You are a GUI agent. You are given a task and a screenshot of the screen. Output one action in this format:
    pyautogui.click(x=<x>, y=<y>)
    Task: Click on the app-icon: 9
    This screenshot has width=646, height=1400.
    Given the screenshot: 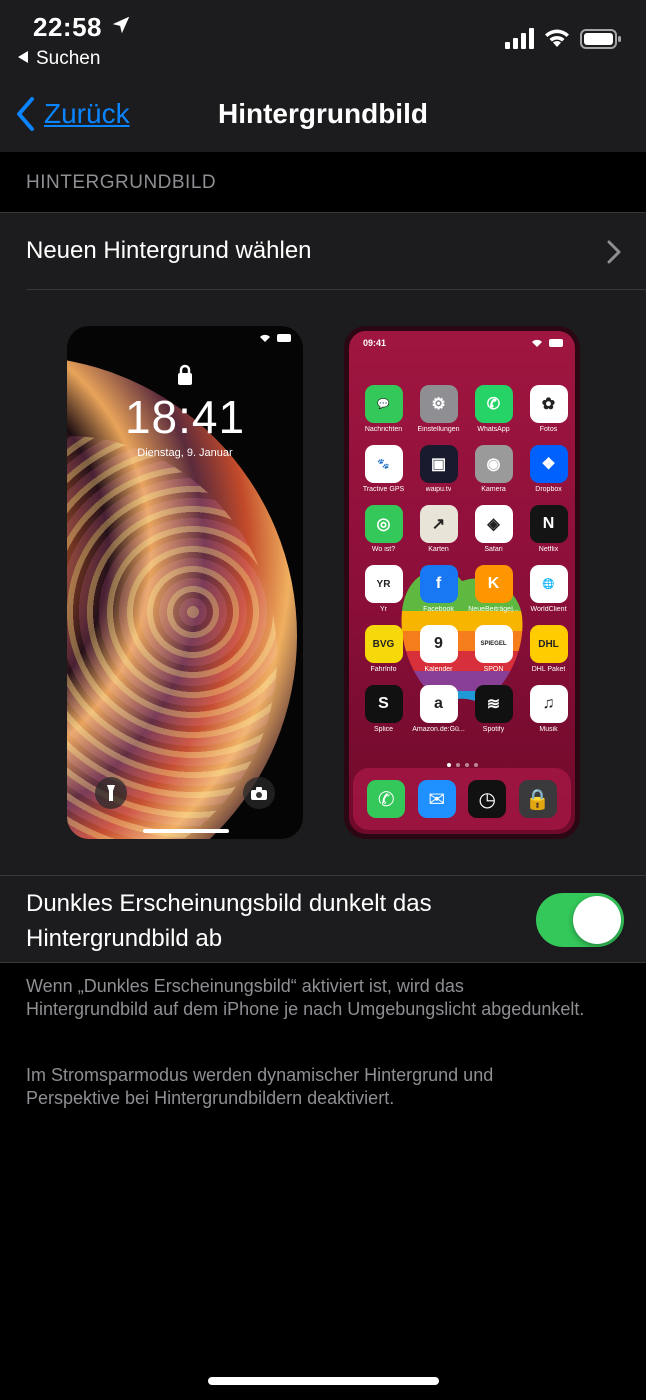 What is the action you would take?
    pyautogui.click(x=438, y=644)
    